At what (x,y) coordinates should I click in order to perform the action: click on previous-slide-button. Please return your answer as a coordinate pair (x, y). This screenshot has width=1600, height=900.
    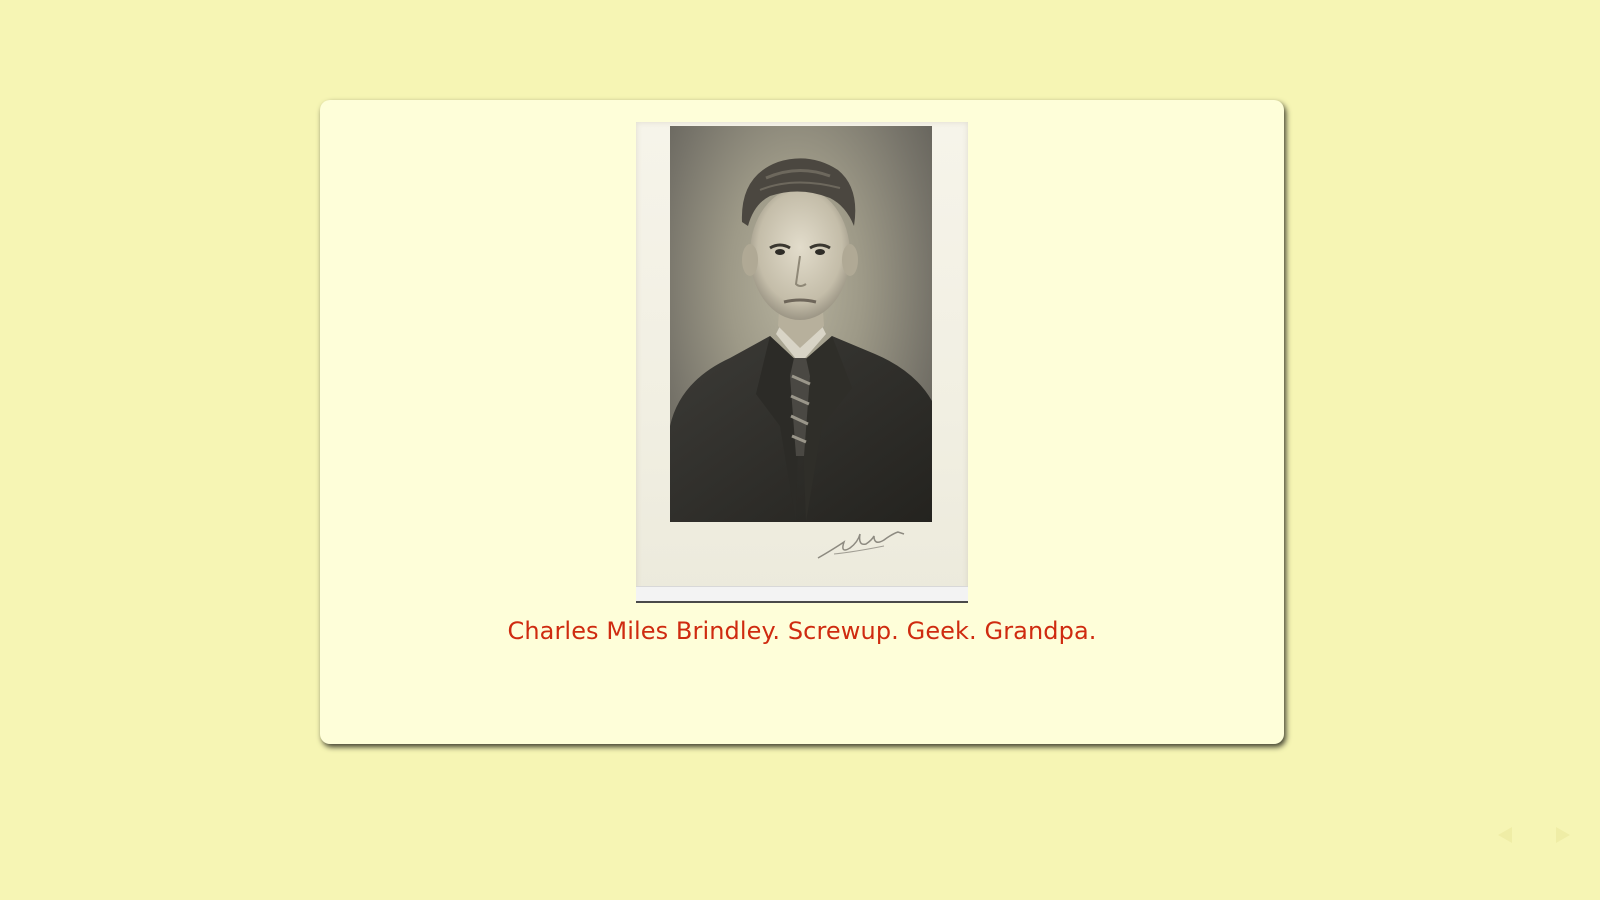
    Looking at the image, I should click on (1505, 835).